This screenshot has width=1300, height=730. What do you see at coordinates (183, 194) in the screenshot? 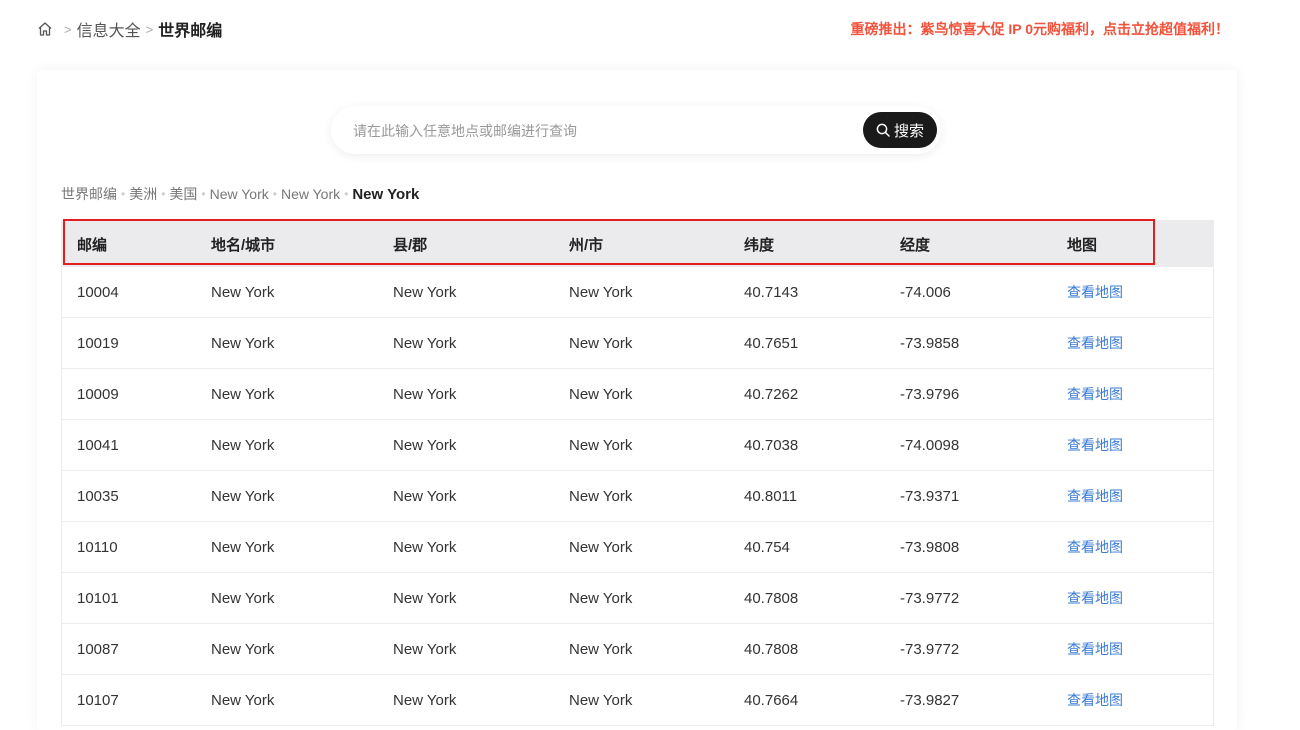
I see `location-crumb-country: 美国` at bounding box center [183, 194].